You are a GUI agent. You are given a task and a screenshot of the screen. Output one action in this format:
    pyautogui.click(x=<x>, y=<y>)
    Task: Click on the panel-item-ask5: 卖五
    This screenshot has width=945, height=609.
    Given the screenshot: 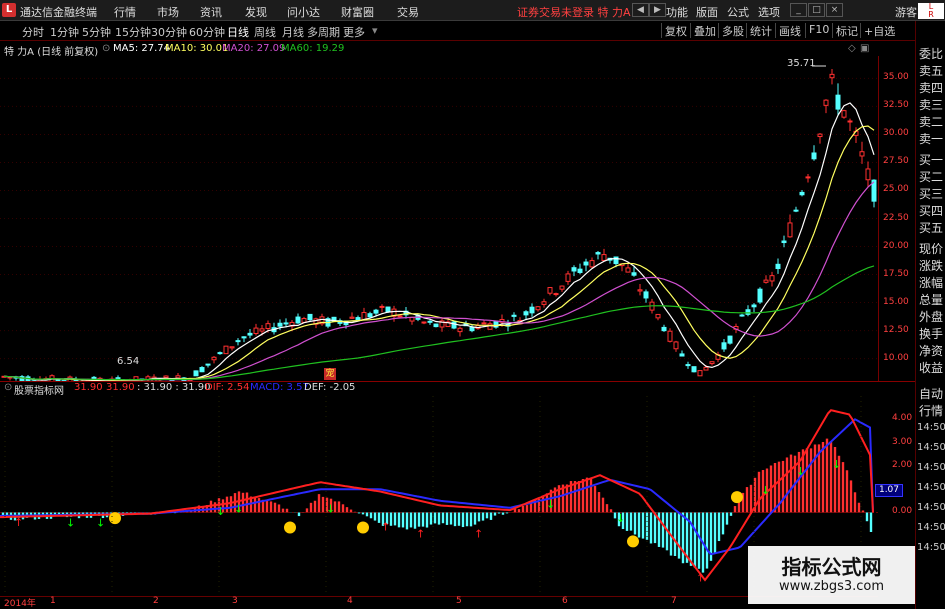 What is the action you would take?
    pyautogui.click(x=931, y=70)
    